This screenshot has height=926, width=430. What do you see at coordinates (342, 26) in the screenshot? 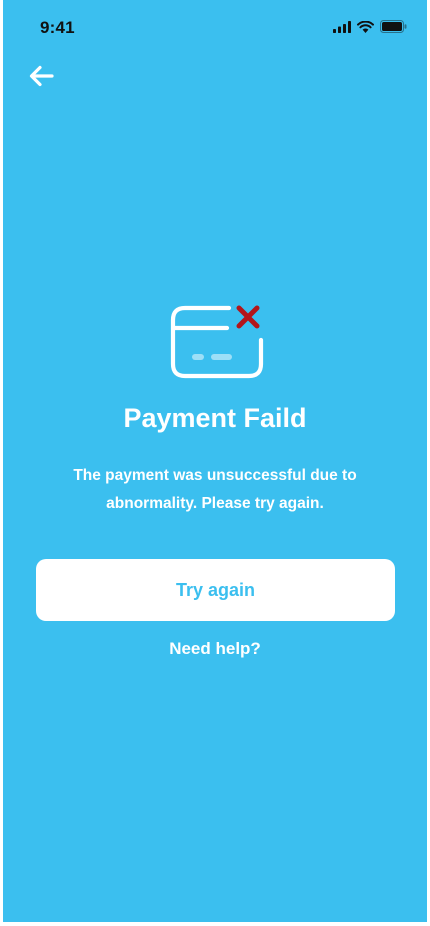
I see `cellular-signal-icon` at bounding box center [342, 26].